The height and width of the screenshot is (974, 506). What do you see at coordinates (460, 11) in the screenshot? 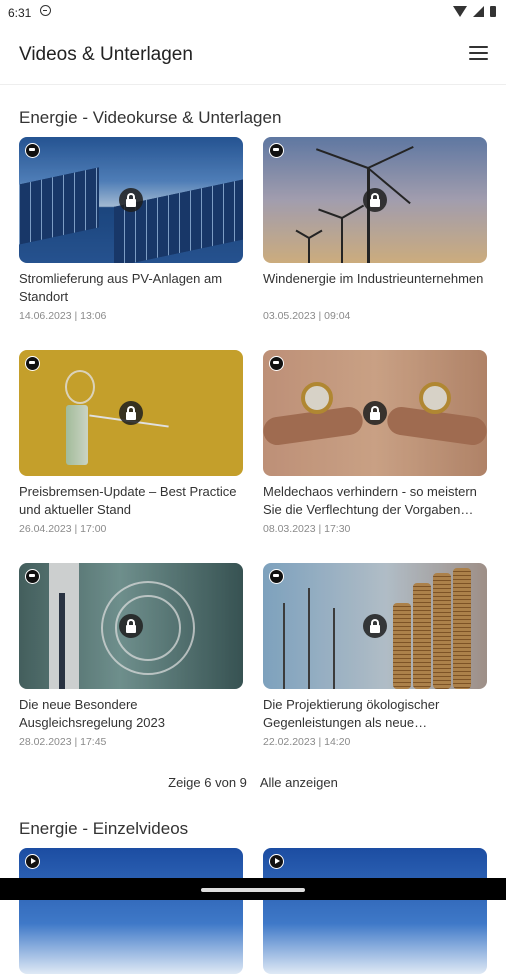
I see `wifi-icon` at bounding box center [460, 11].